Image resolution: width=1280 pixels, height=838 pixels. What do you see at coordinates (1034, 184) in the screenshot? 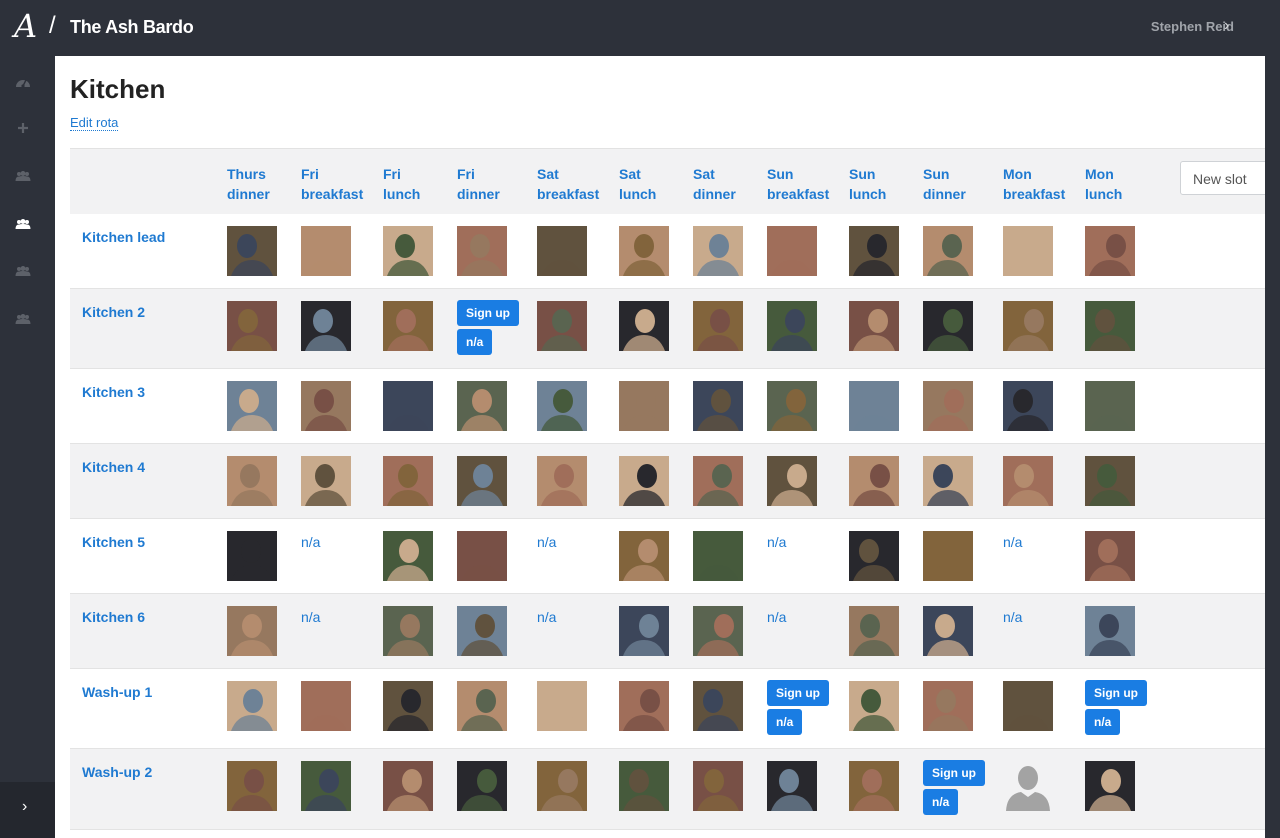
I see `column-header: Mon breakfast` at bounding box center [1034, 184].